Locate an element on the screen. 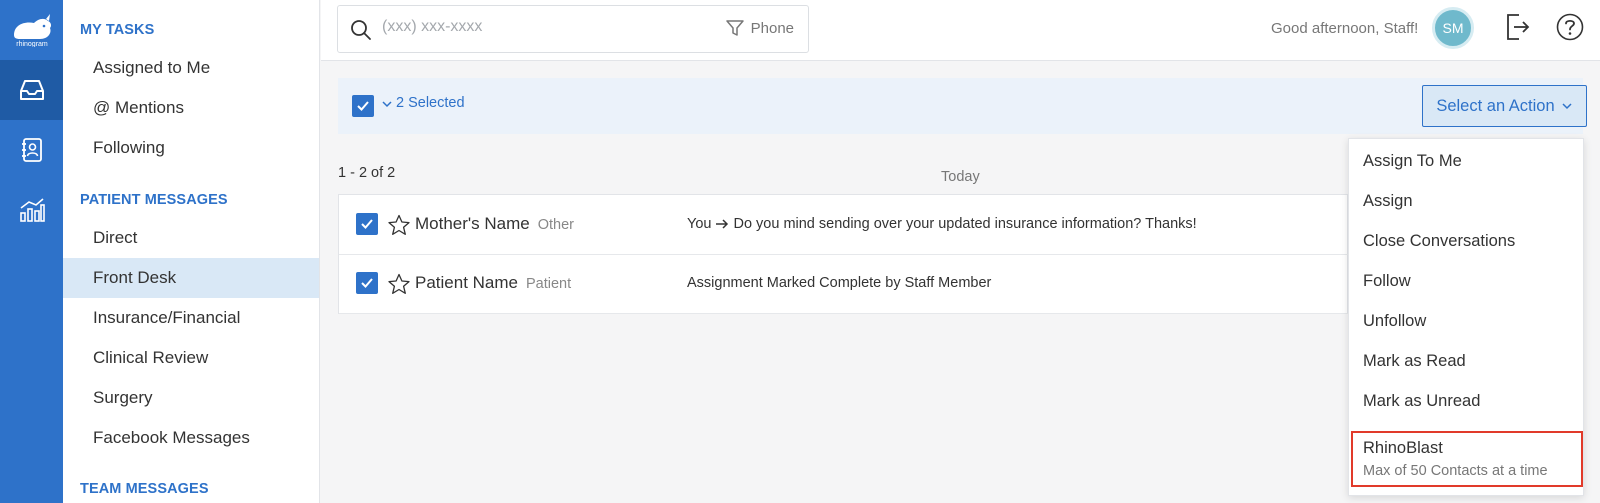 Image resolution: width=1600 pixels, height=503 pixels. inbox-icon is located at coordinates (31, 90).